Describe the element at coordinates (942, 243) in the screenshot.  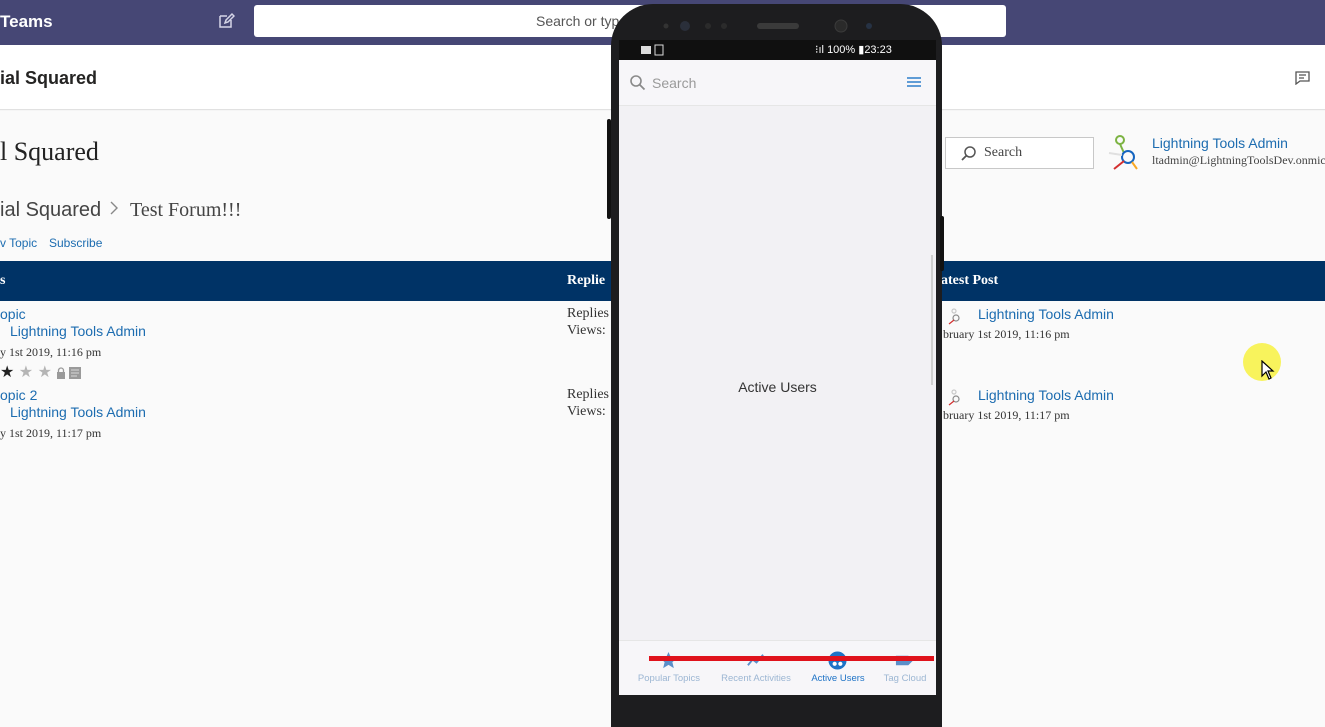
I see `power-button` at that location.